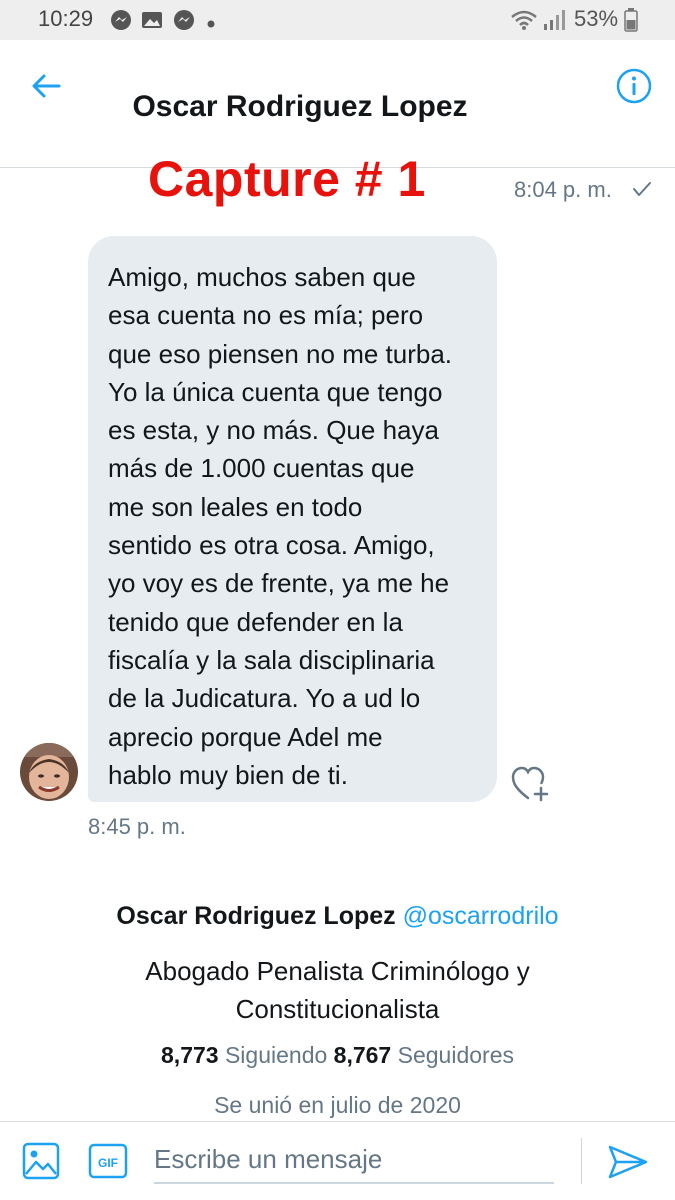  I want to click on send-button, so click(628, 1162).